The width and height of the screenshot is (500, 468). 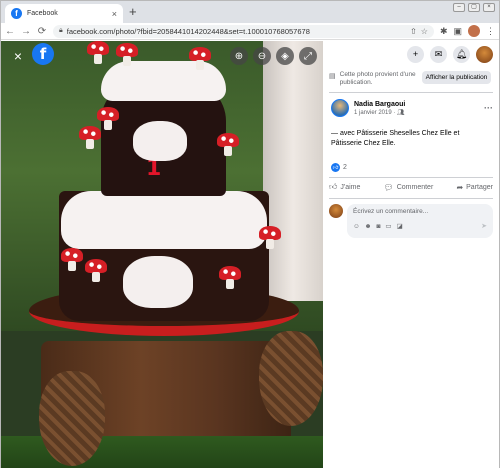 I want to click on audience-friends-icon: 👥︎, so click(x=401, y=112).